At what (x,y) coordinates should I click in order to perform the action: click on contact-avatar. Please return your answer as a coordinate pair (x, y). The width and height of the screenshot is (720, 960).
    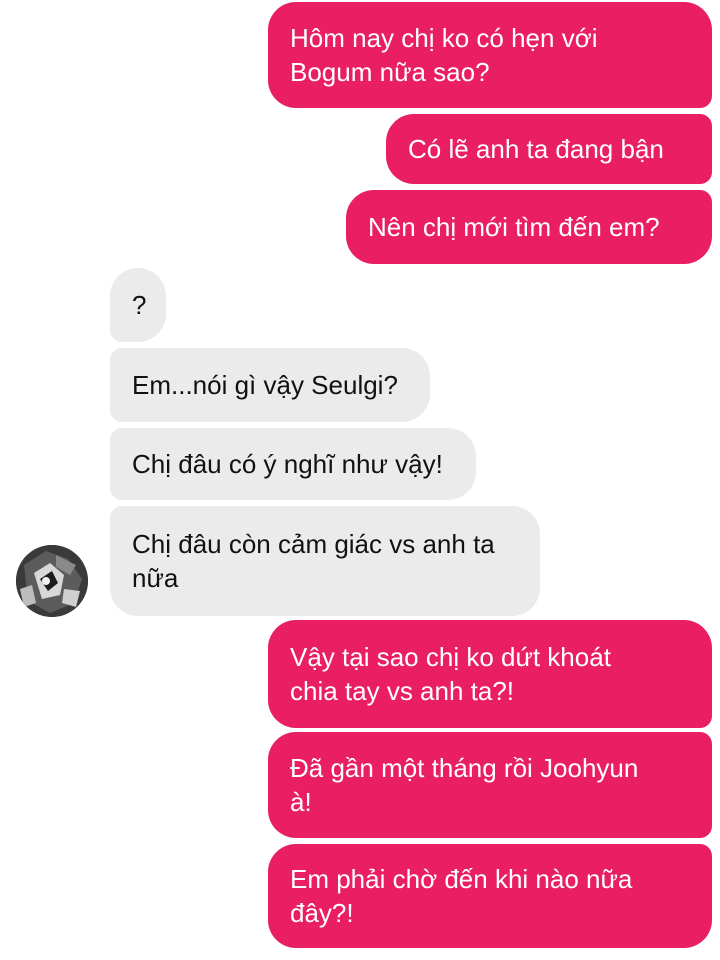
    Looking at the image, I should click on (52, 581).